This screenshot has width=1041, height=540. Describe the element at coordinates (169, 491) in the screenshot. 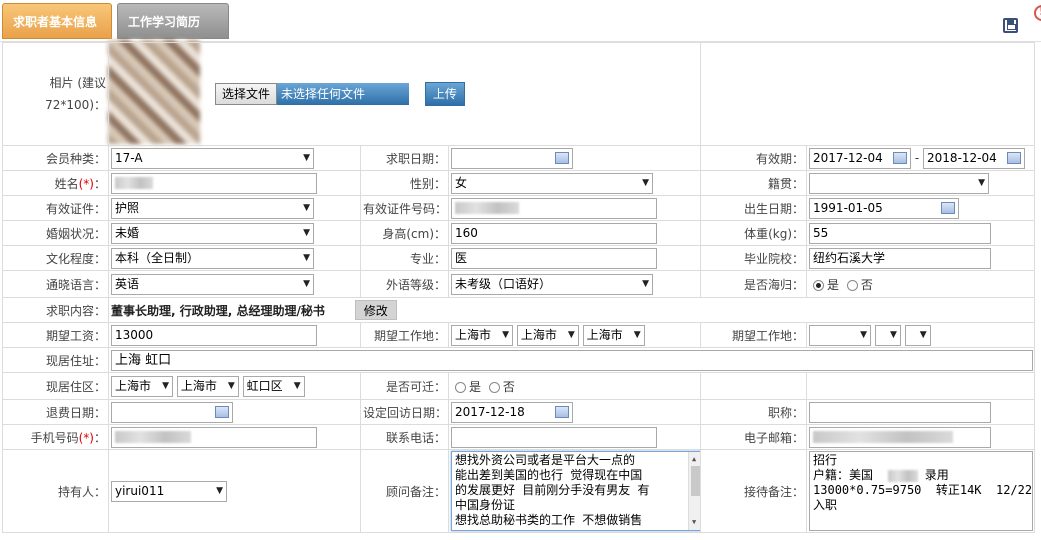

I see `holder-select: yirui011` at that location.